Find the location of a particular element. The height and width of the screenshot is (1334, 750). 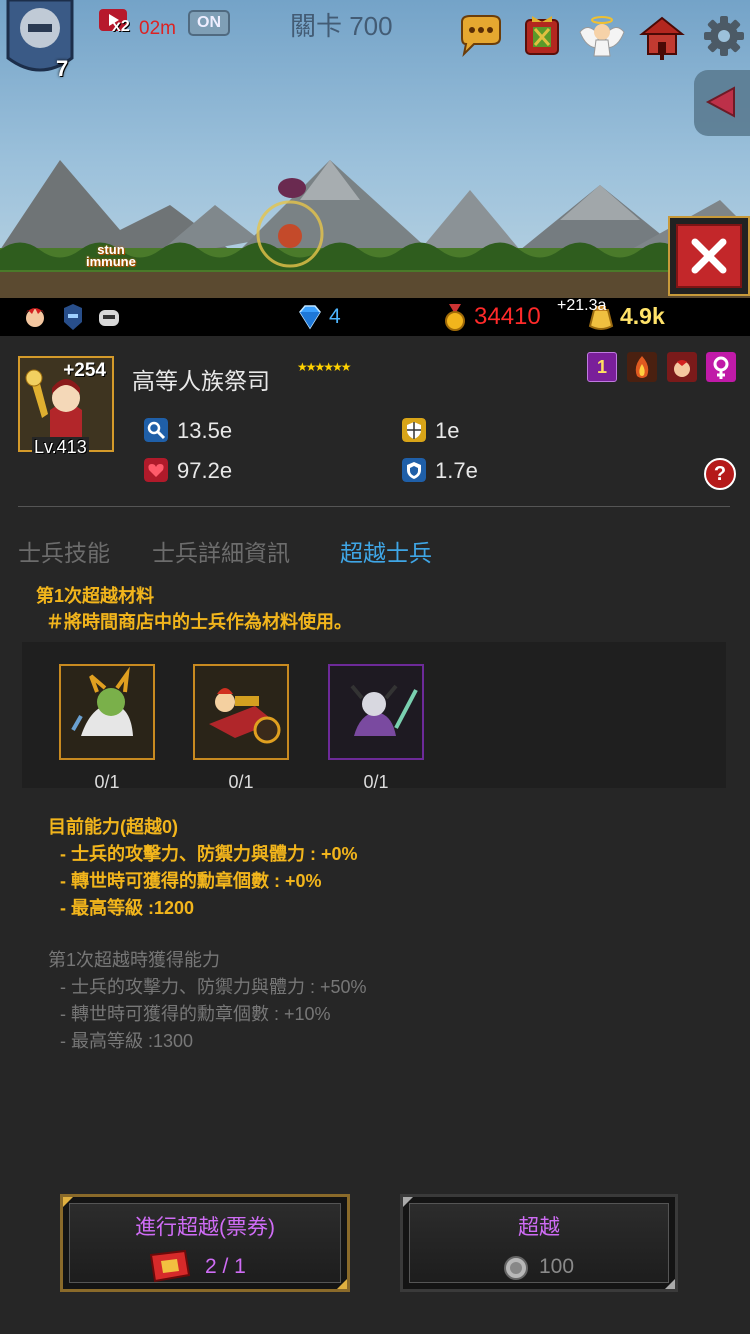

transcend-cost: 100 is located at coordinates (557, 1266).